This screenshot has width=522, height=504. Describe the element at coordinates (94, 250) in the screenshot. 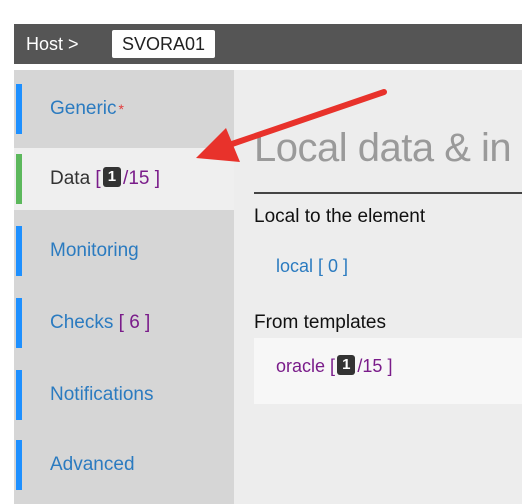

I see `sidebar-item-label: Monitoring` at that location.